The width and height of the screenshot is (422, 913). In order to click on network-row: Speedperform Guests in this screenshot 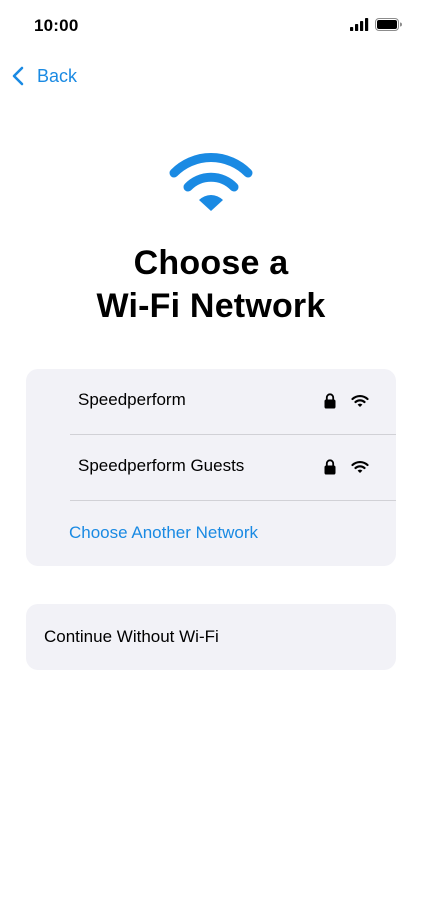, I will do `click(233, 468)`.